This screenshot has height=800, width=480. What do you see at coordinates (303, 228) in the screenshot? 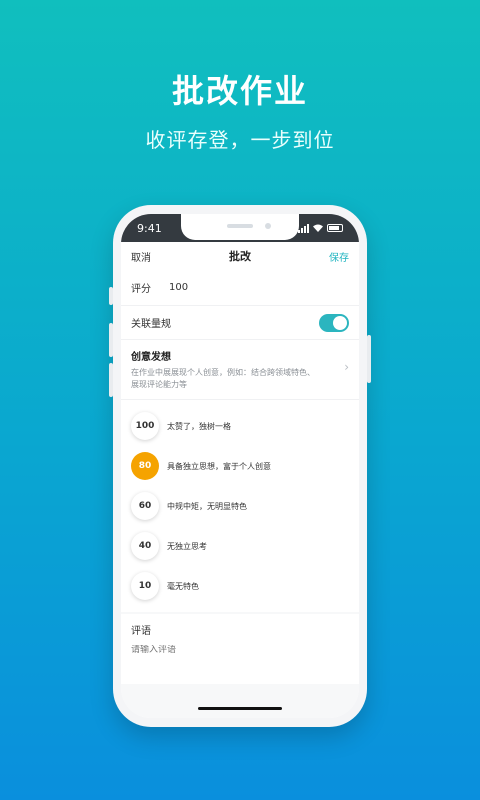
I see `signal-icon` at bounding box center [303, 228].